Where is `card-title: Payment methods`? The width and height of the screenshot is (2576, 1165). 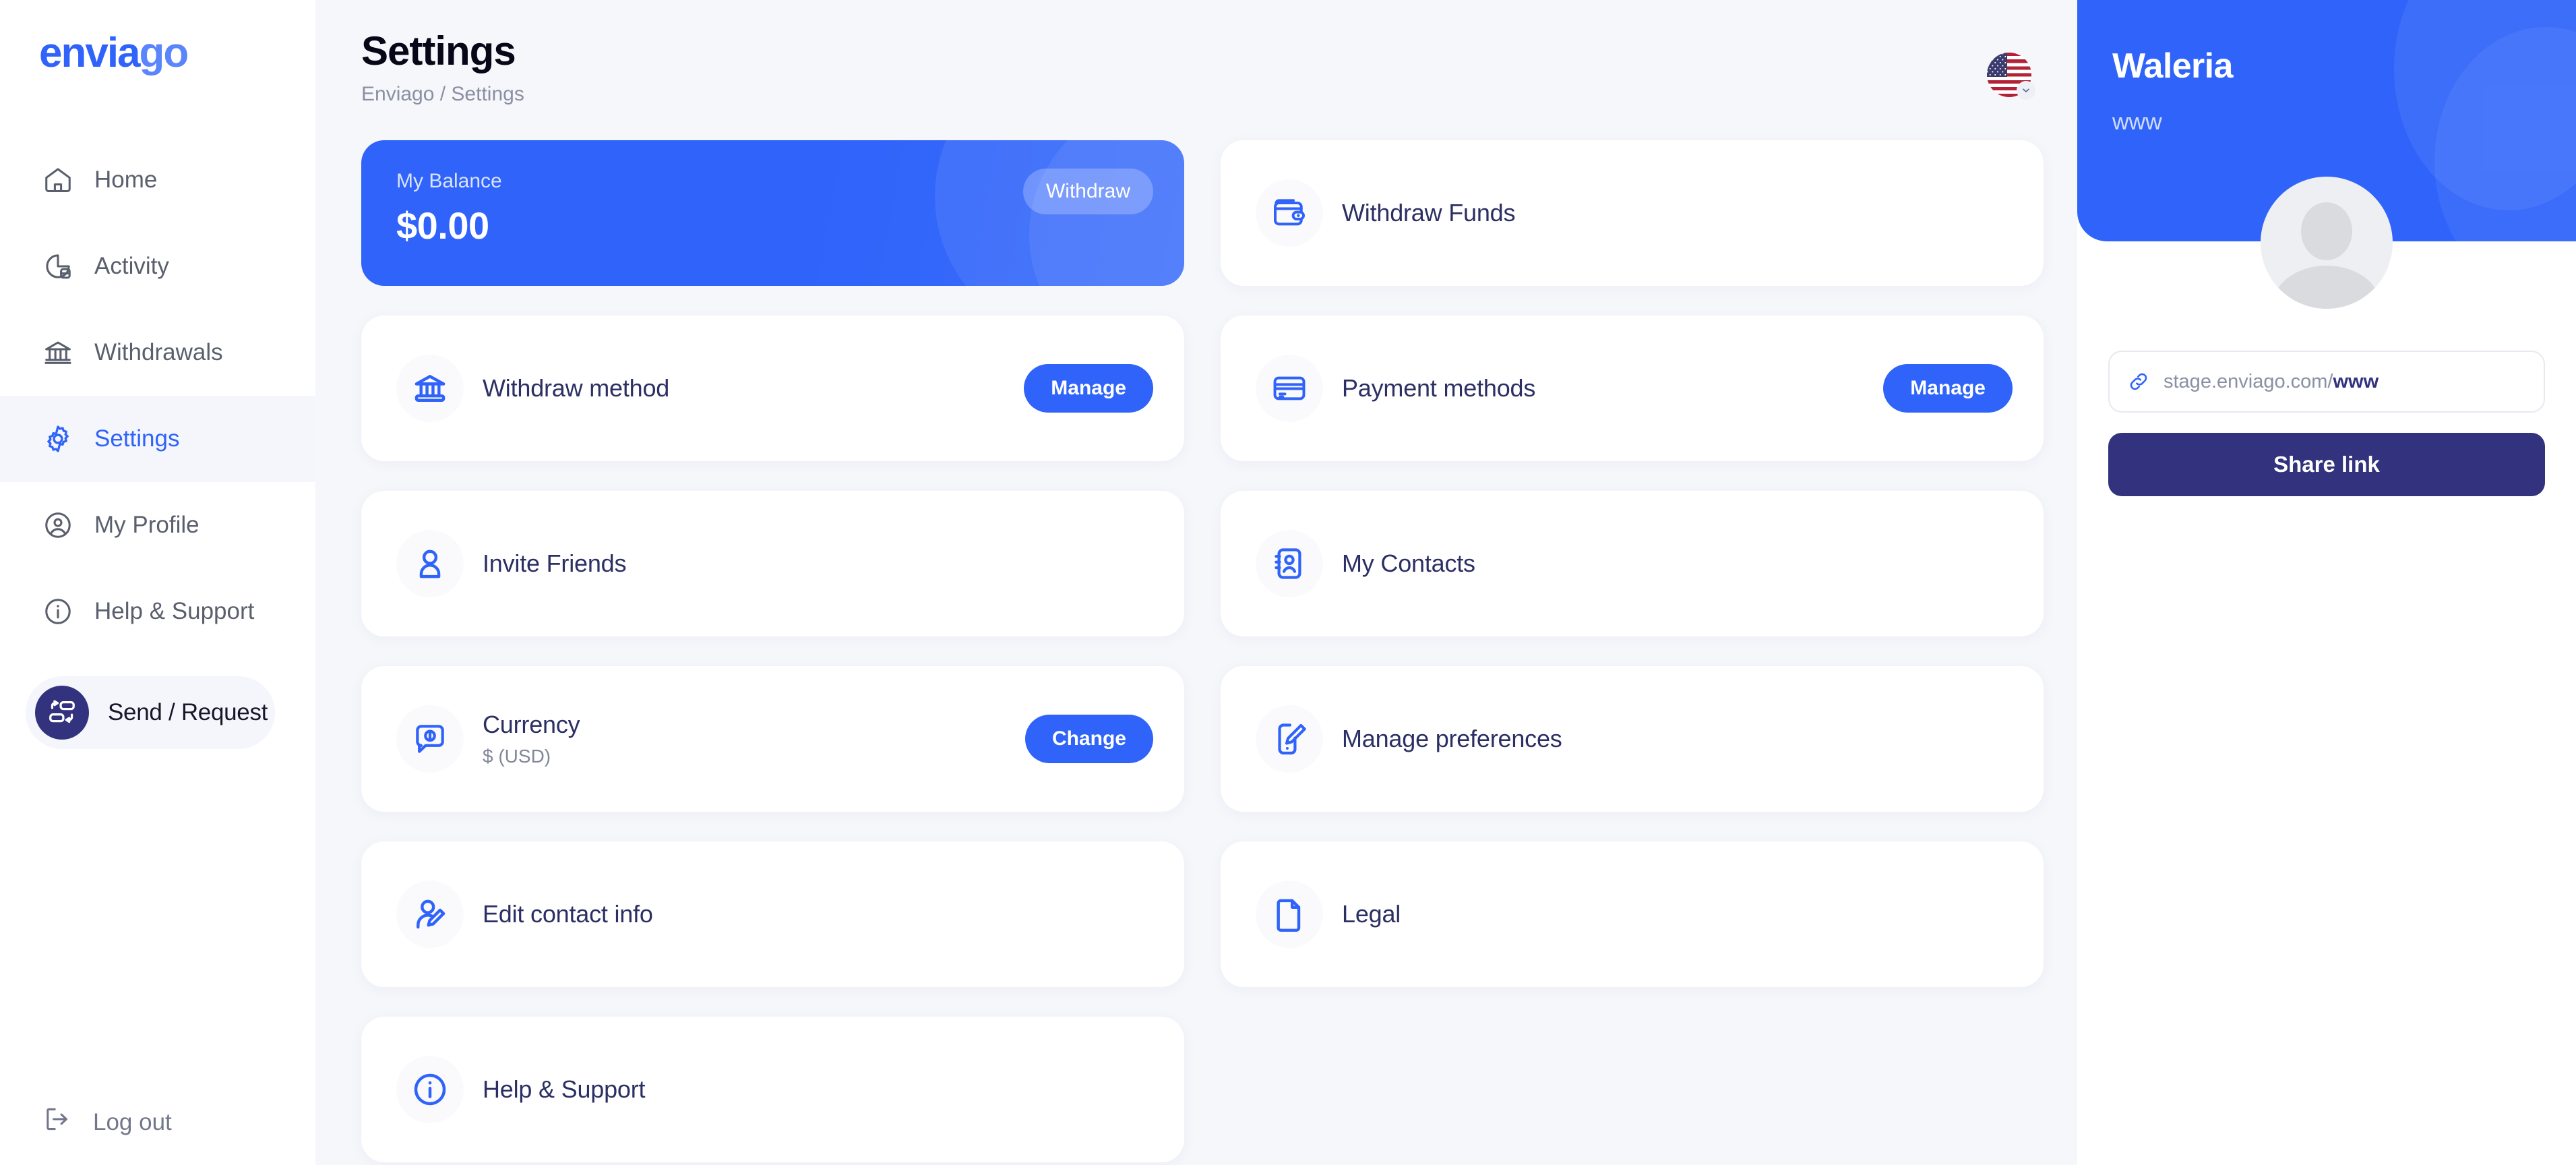
card-title: Payment methods is located at coordinates (1439, 388).